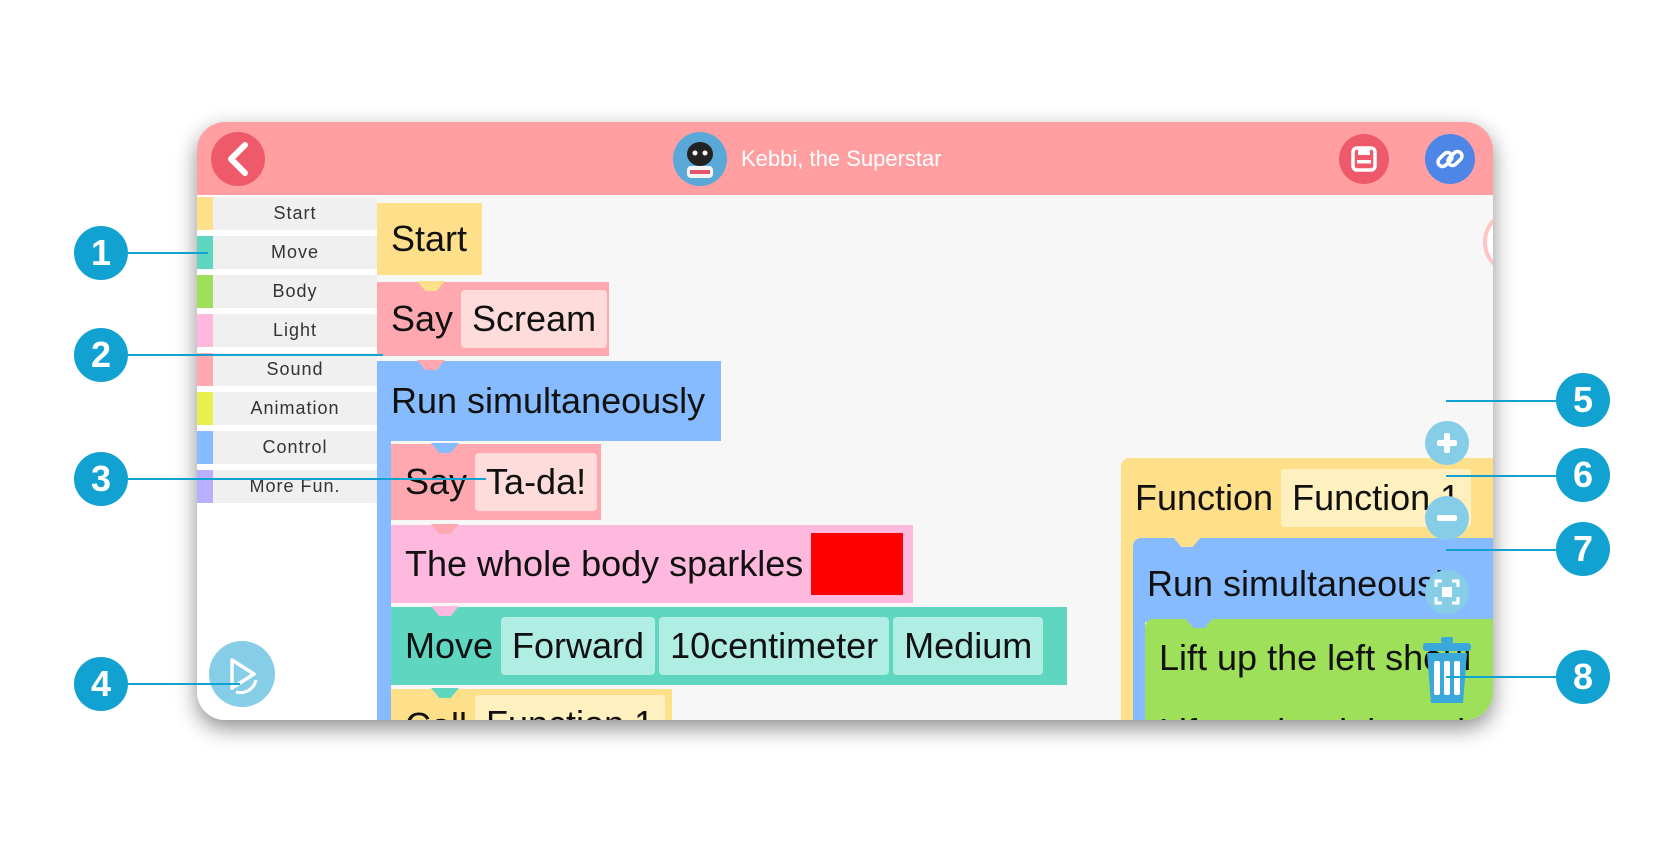 Image resolution: width=1680 pixels, height=841 pixels. I want to click on category-label: Control, so click(295, 447).